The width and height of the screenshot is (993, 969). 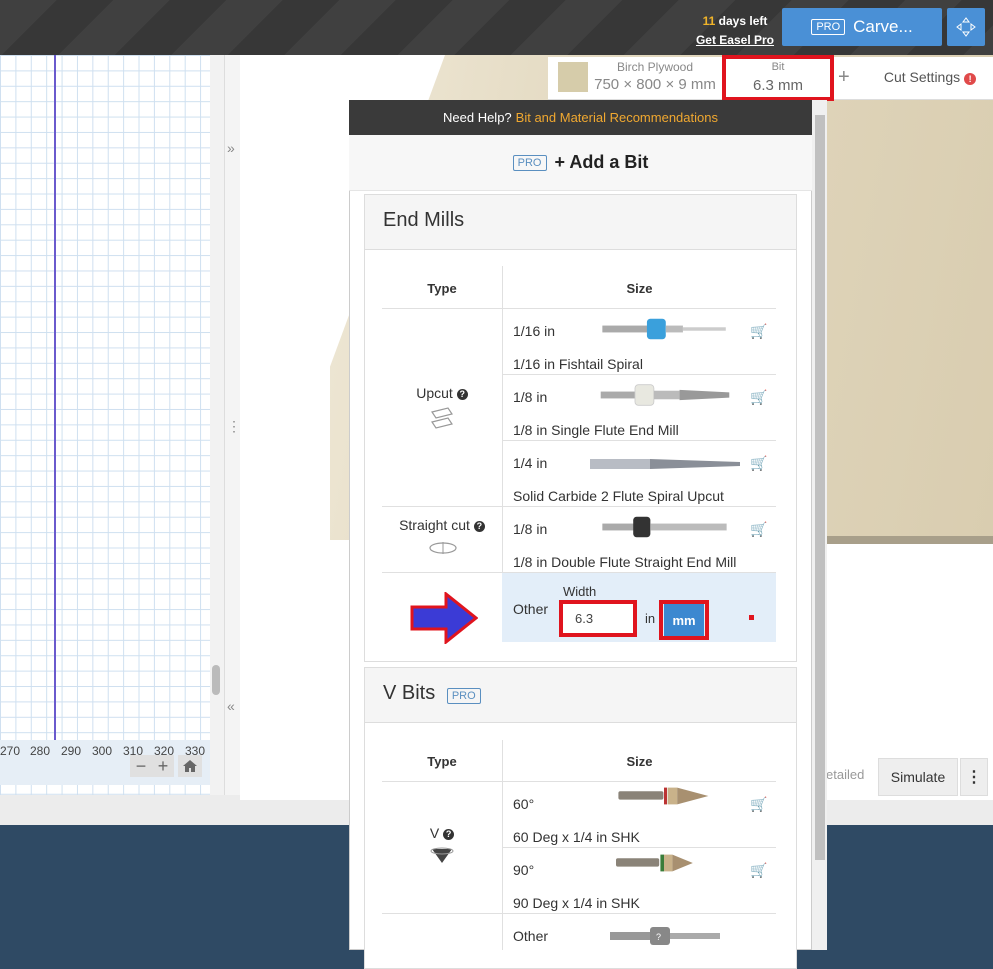 I want to click on bit-name: 60 Deg x 1/4 in SHK, so click(x=576, y=837).